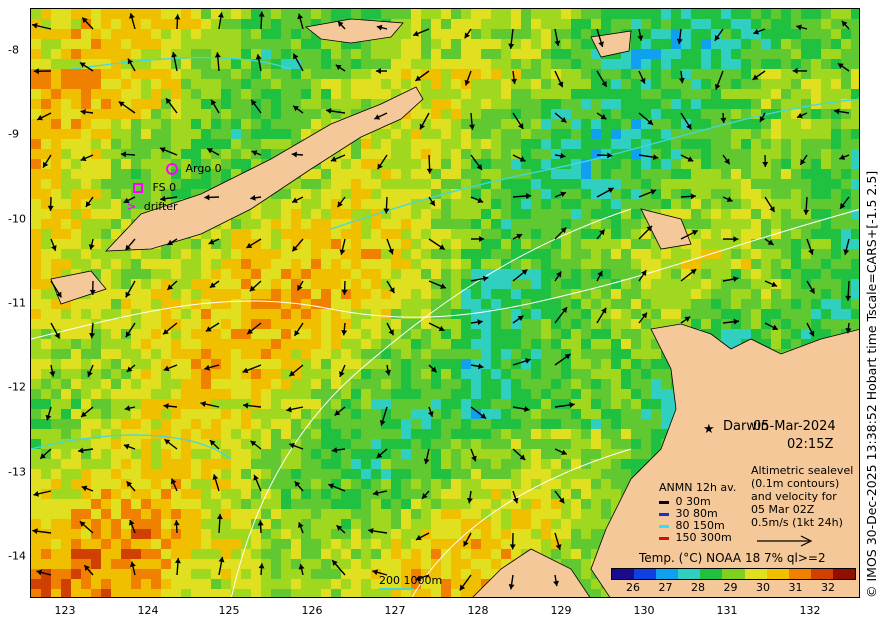 The width and height of the screenshot is (880, 630). I want to click on lon-tick-label: 128, so click(478, 610).